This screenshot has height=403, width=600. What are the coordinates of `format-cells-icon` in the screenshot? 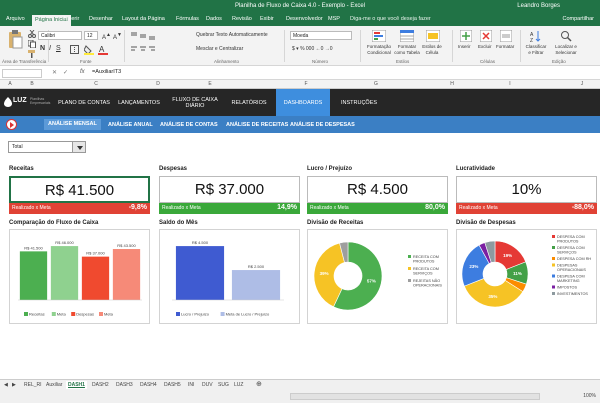 It's located at (506, 36).